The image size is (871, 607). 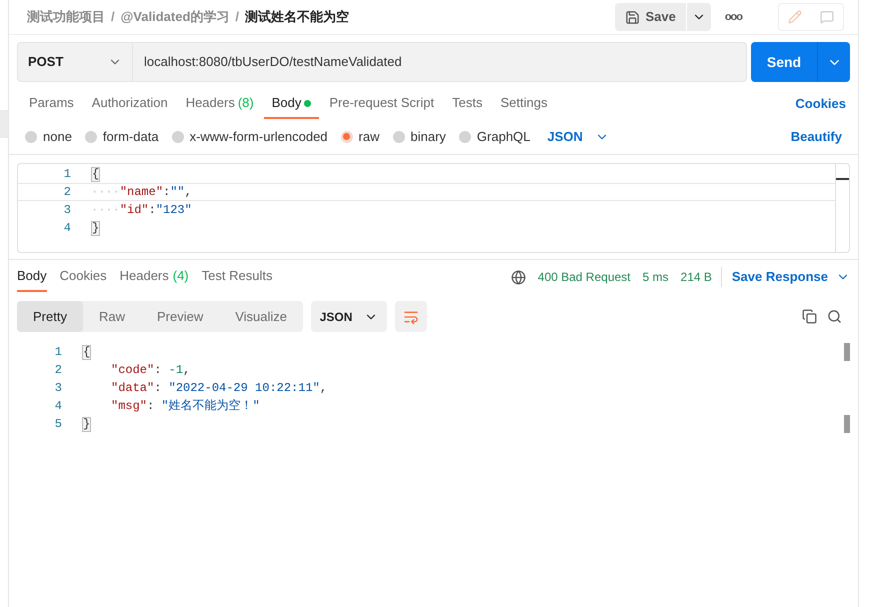 What do you see at coordinates (820, 104) in the screenshot?
I see `cookies-link: Cookies` at bounding box center [820, 104].